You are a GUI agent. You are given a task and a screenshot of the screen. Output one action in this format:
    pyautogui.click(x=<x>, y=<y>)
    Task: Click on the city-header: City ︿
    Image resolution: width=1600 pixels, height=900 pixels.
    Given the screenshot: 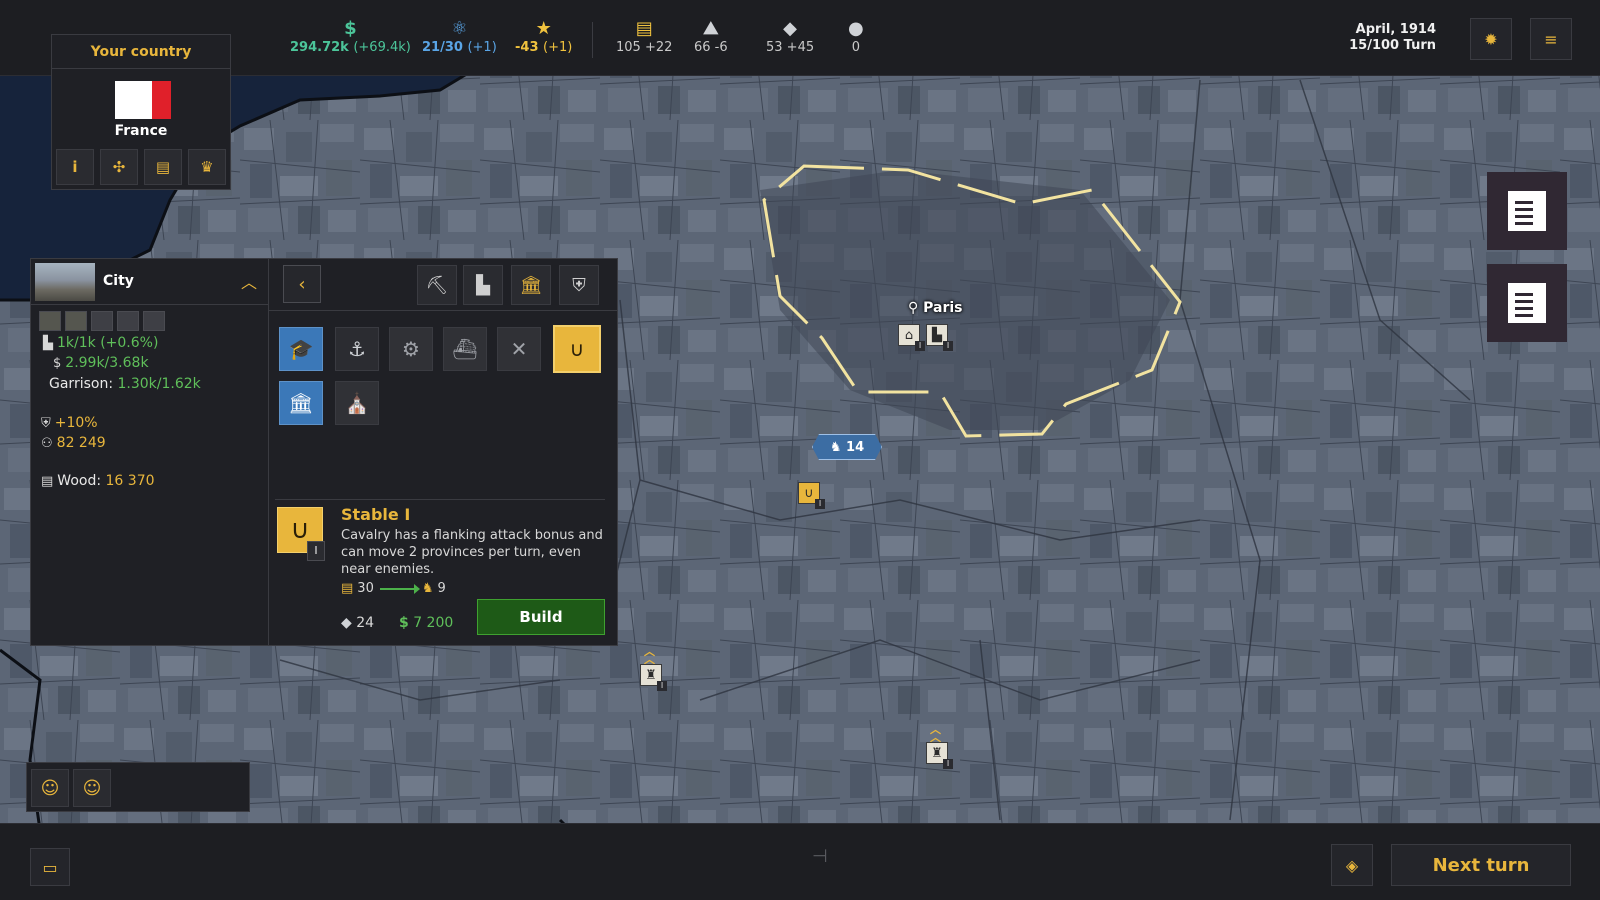 What is the action you would take?
    pyautogui.click(x=150, y=282)
    